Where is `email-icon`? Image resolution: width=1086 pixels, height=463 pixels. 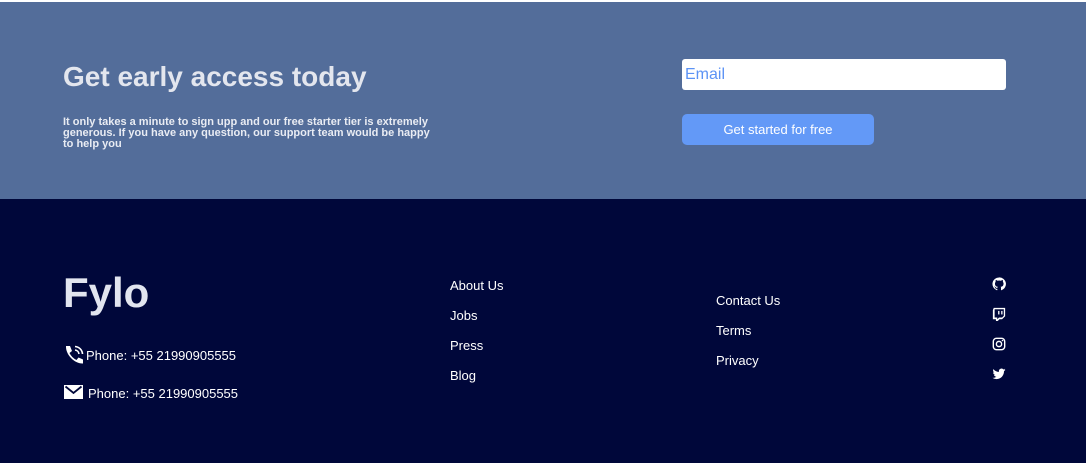 email-icon is located at coordinates (74, 393).